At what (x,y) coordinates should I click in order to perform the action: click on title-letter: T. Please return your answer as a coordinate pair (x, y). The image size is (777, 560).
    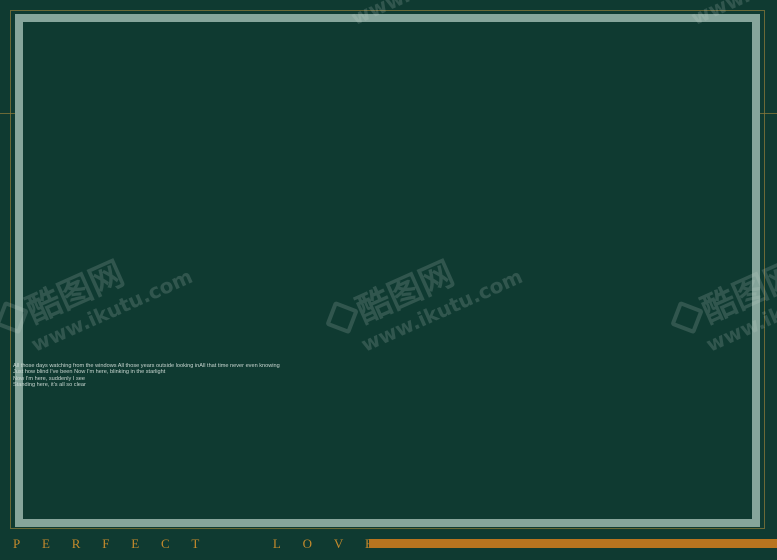
    Looking at the image, I should click on (195, 543).